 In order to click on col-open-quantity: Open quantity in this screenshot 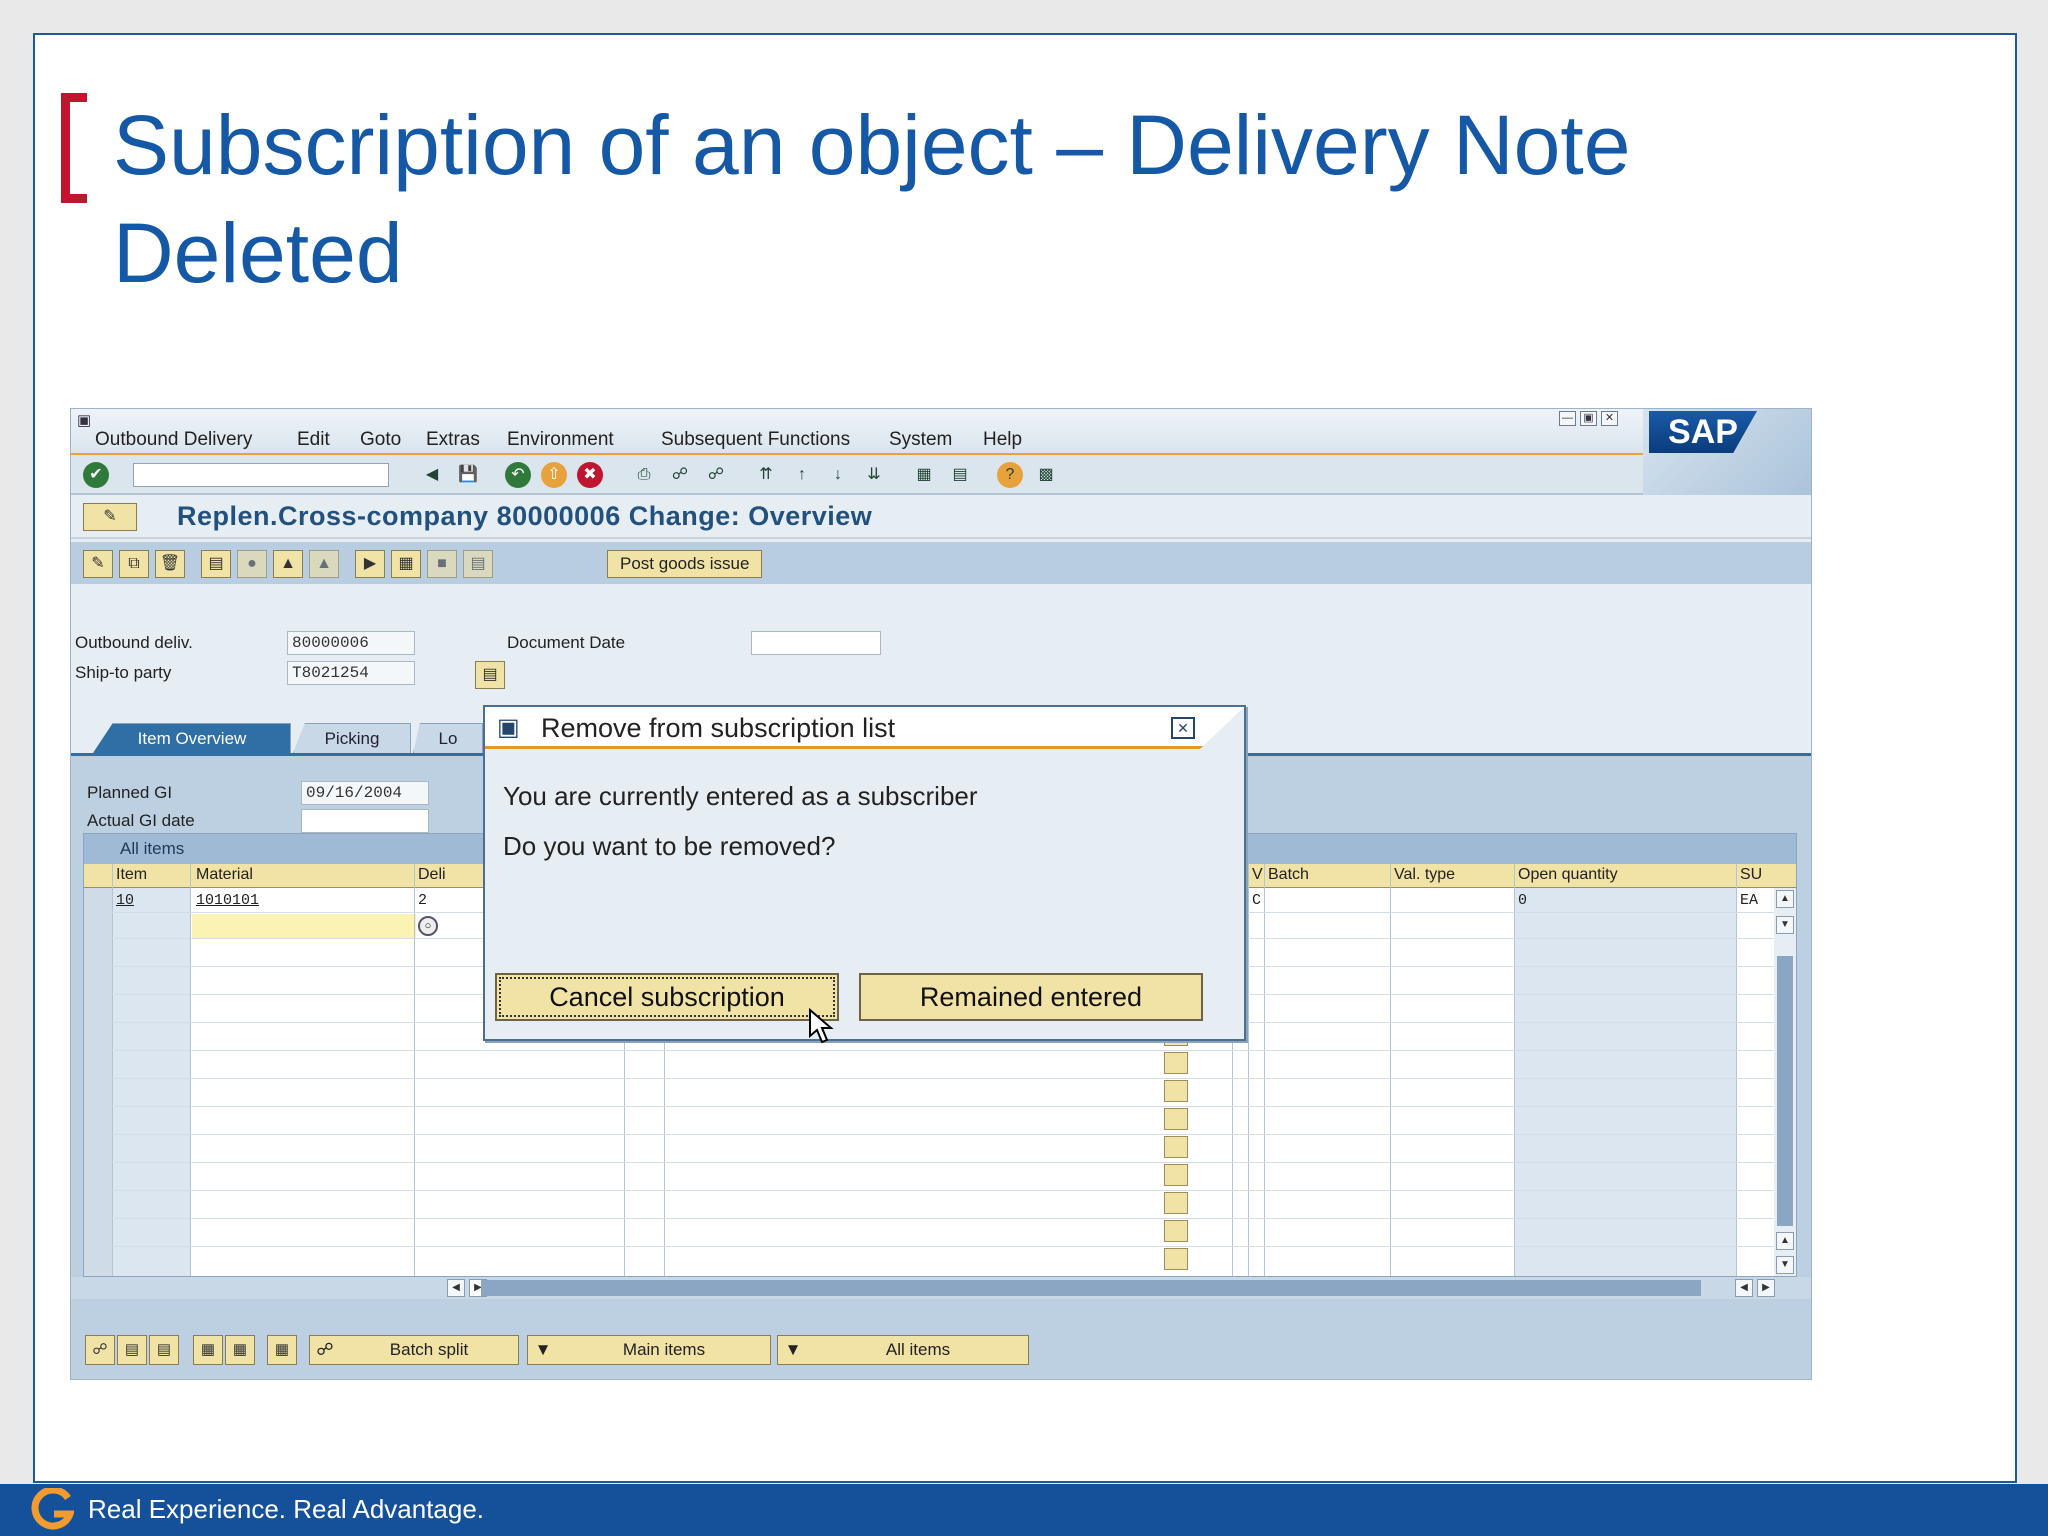, I will do `click(1568, 875)`.